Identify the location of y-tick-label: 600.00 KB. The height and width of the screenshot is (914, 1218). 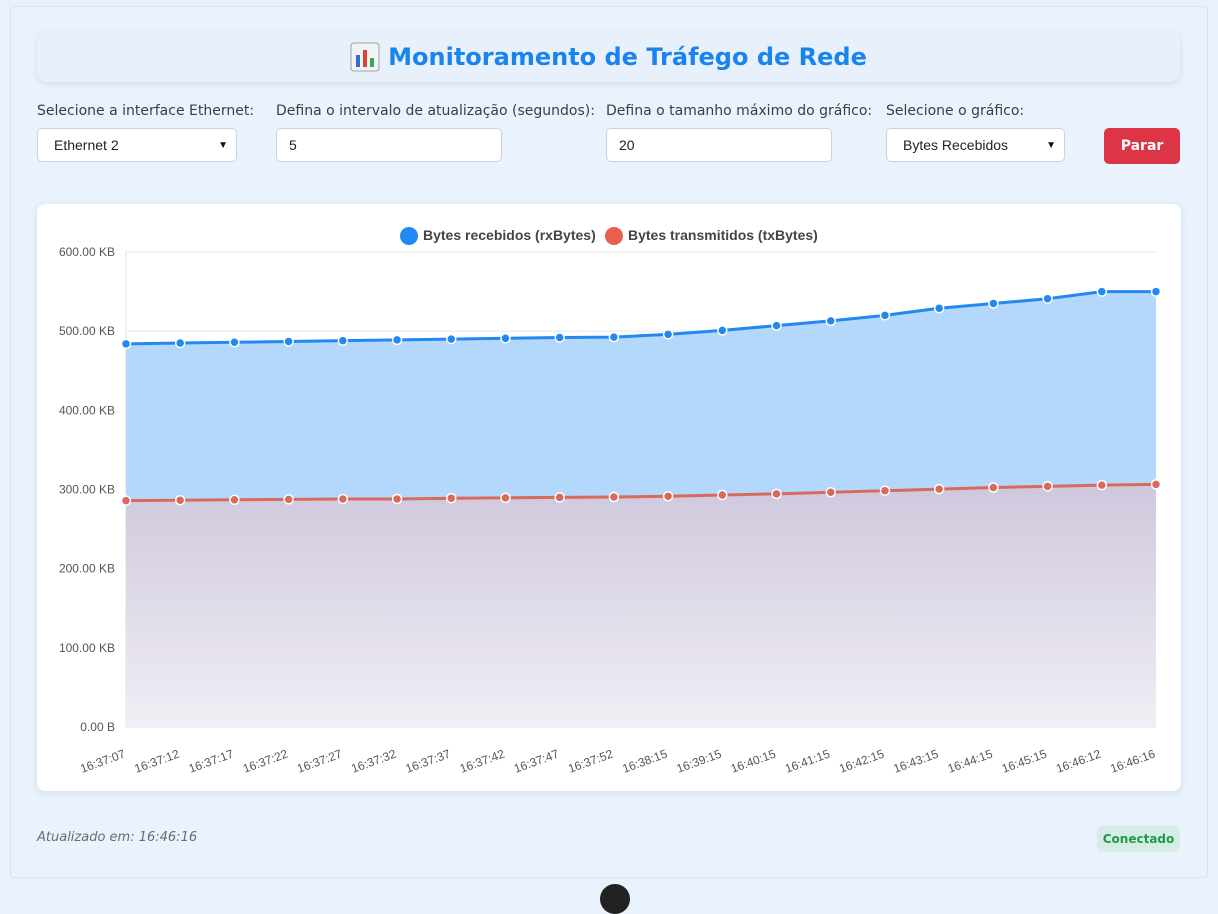
(87, 252).